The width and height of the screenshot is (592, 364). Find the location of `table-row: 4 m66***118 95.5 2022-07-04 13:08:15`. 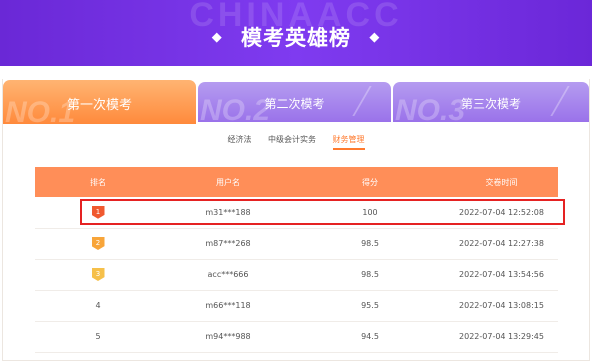

table-row: 4 m66***118 95.5 2022-07-04 13:08:15 is located at coordinates (296, 306).